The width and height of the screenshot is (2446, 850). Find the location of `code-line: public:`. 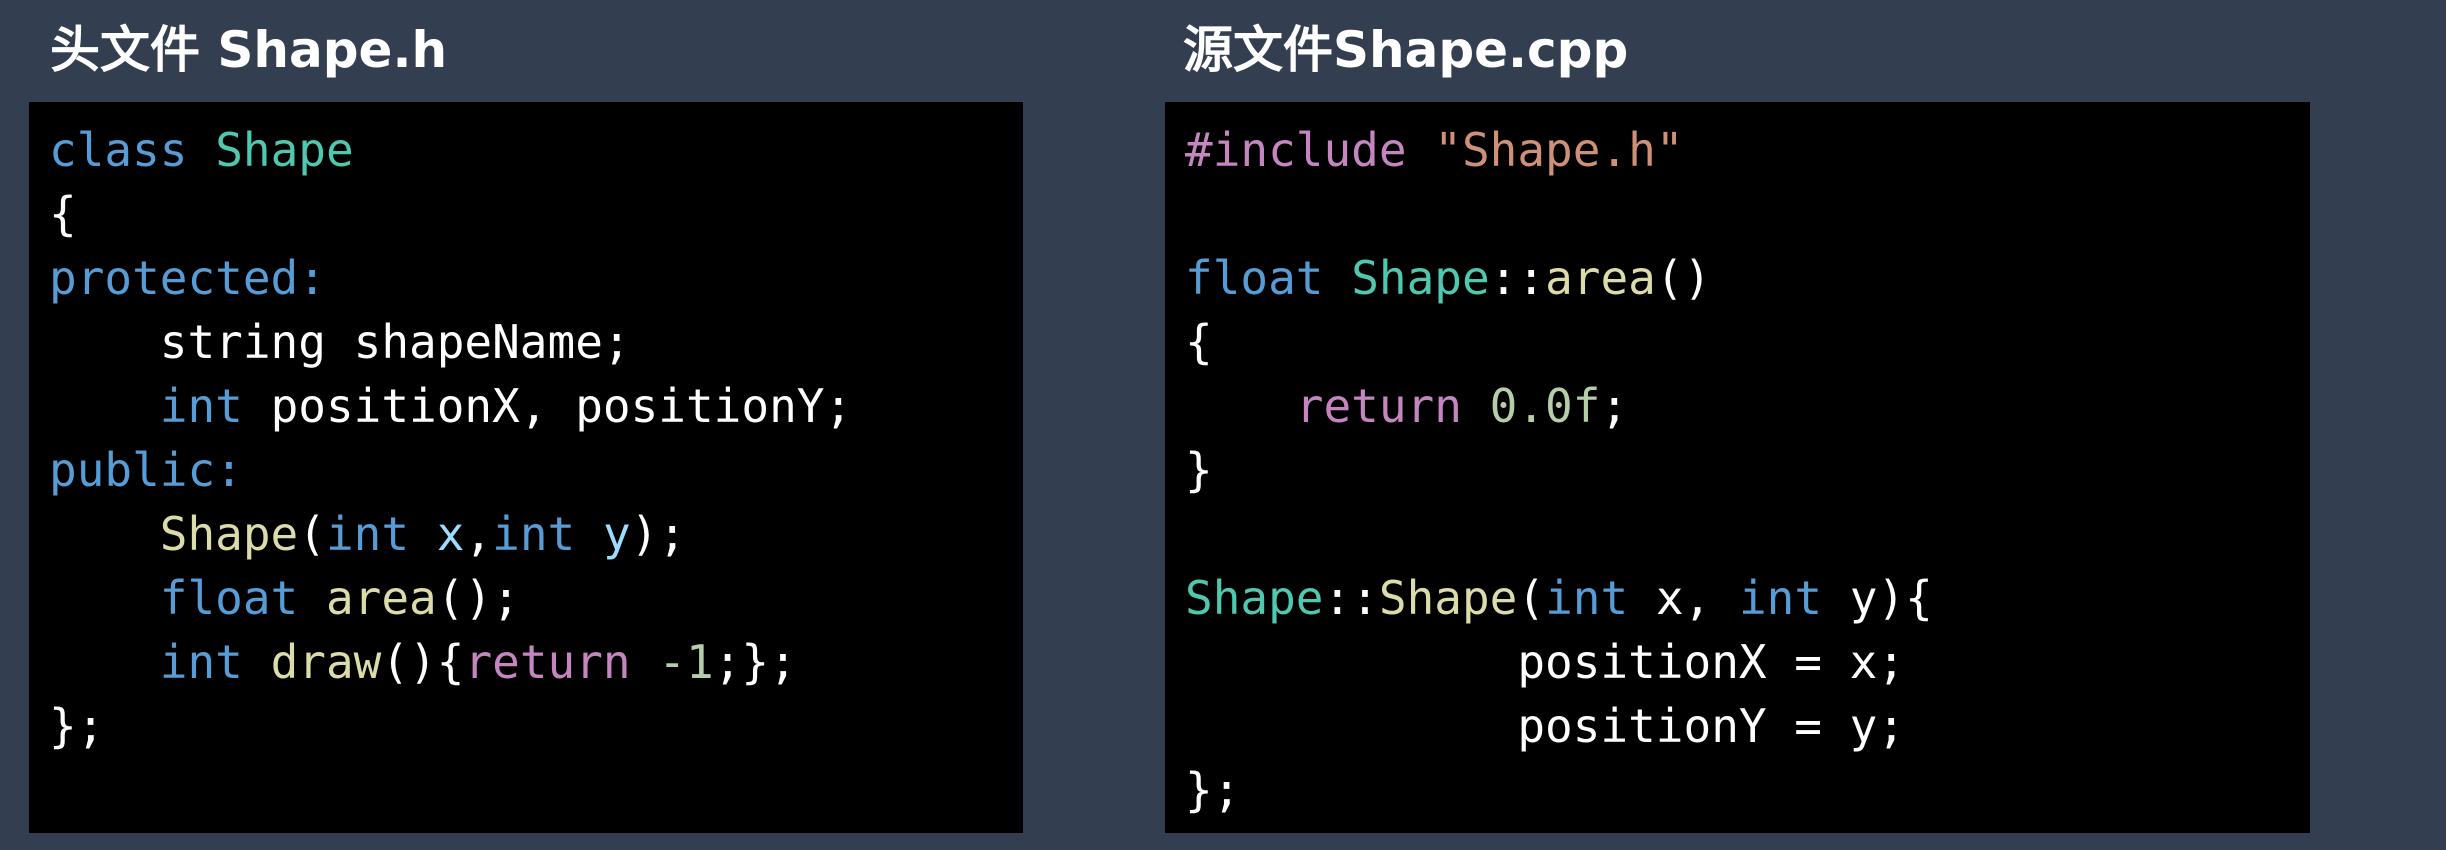

code-line: public: is located at coordinates (536, 470).